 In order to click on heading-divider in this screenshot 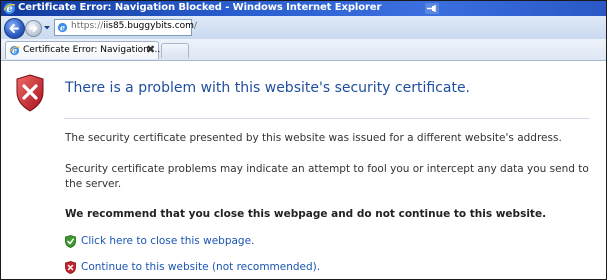, I will do `click(327, 118)`.